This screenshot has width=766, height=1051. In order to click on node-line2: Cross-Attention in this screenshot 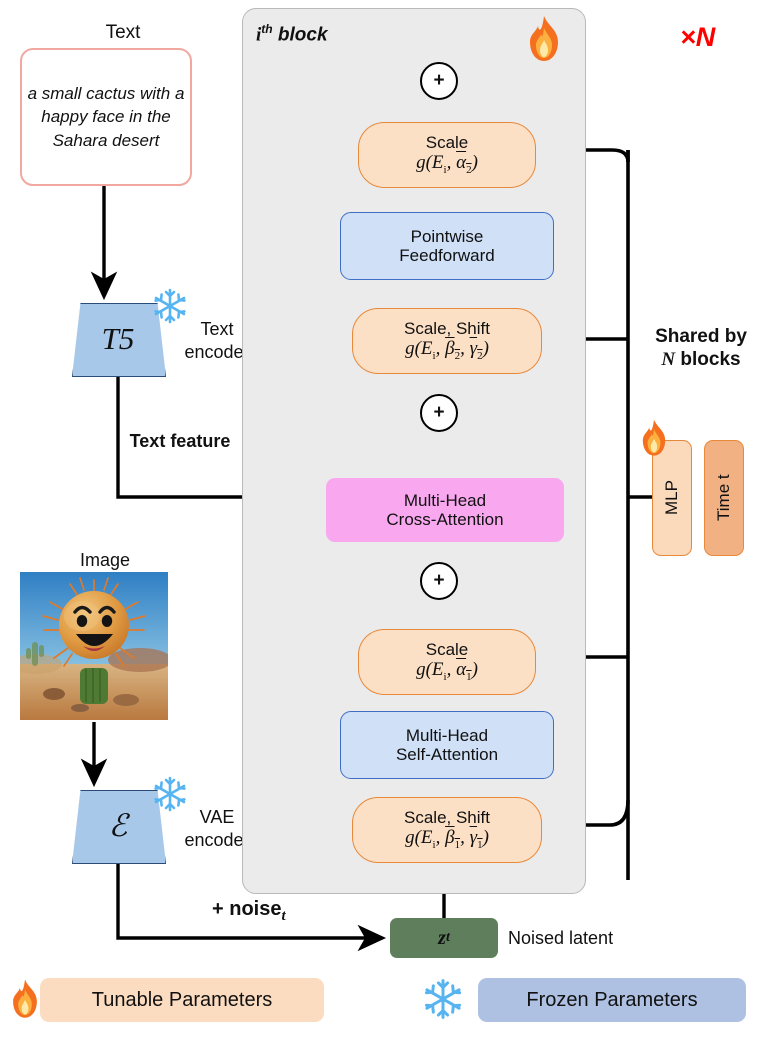, I will do `click(445, 519)`.